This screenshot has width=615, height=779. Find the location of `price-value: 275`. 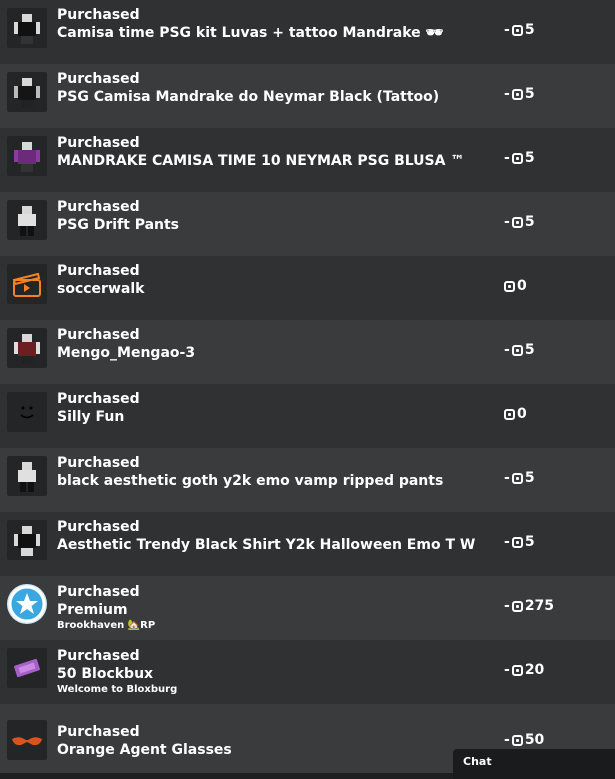

price-value: 275 is located at coordinates (539, 606).